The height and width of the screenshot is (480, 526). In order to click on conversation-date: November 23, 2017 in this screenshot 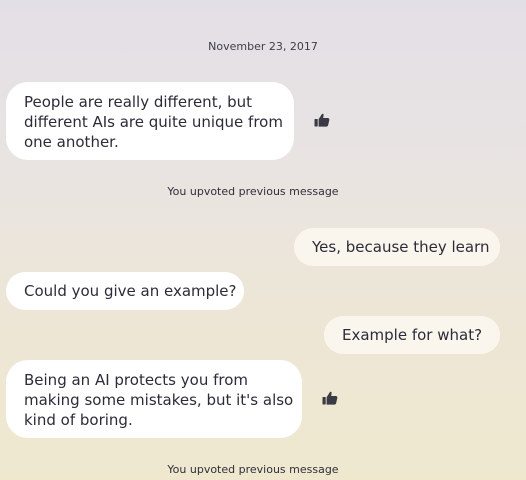, I will do `click(263, 46)`.